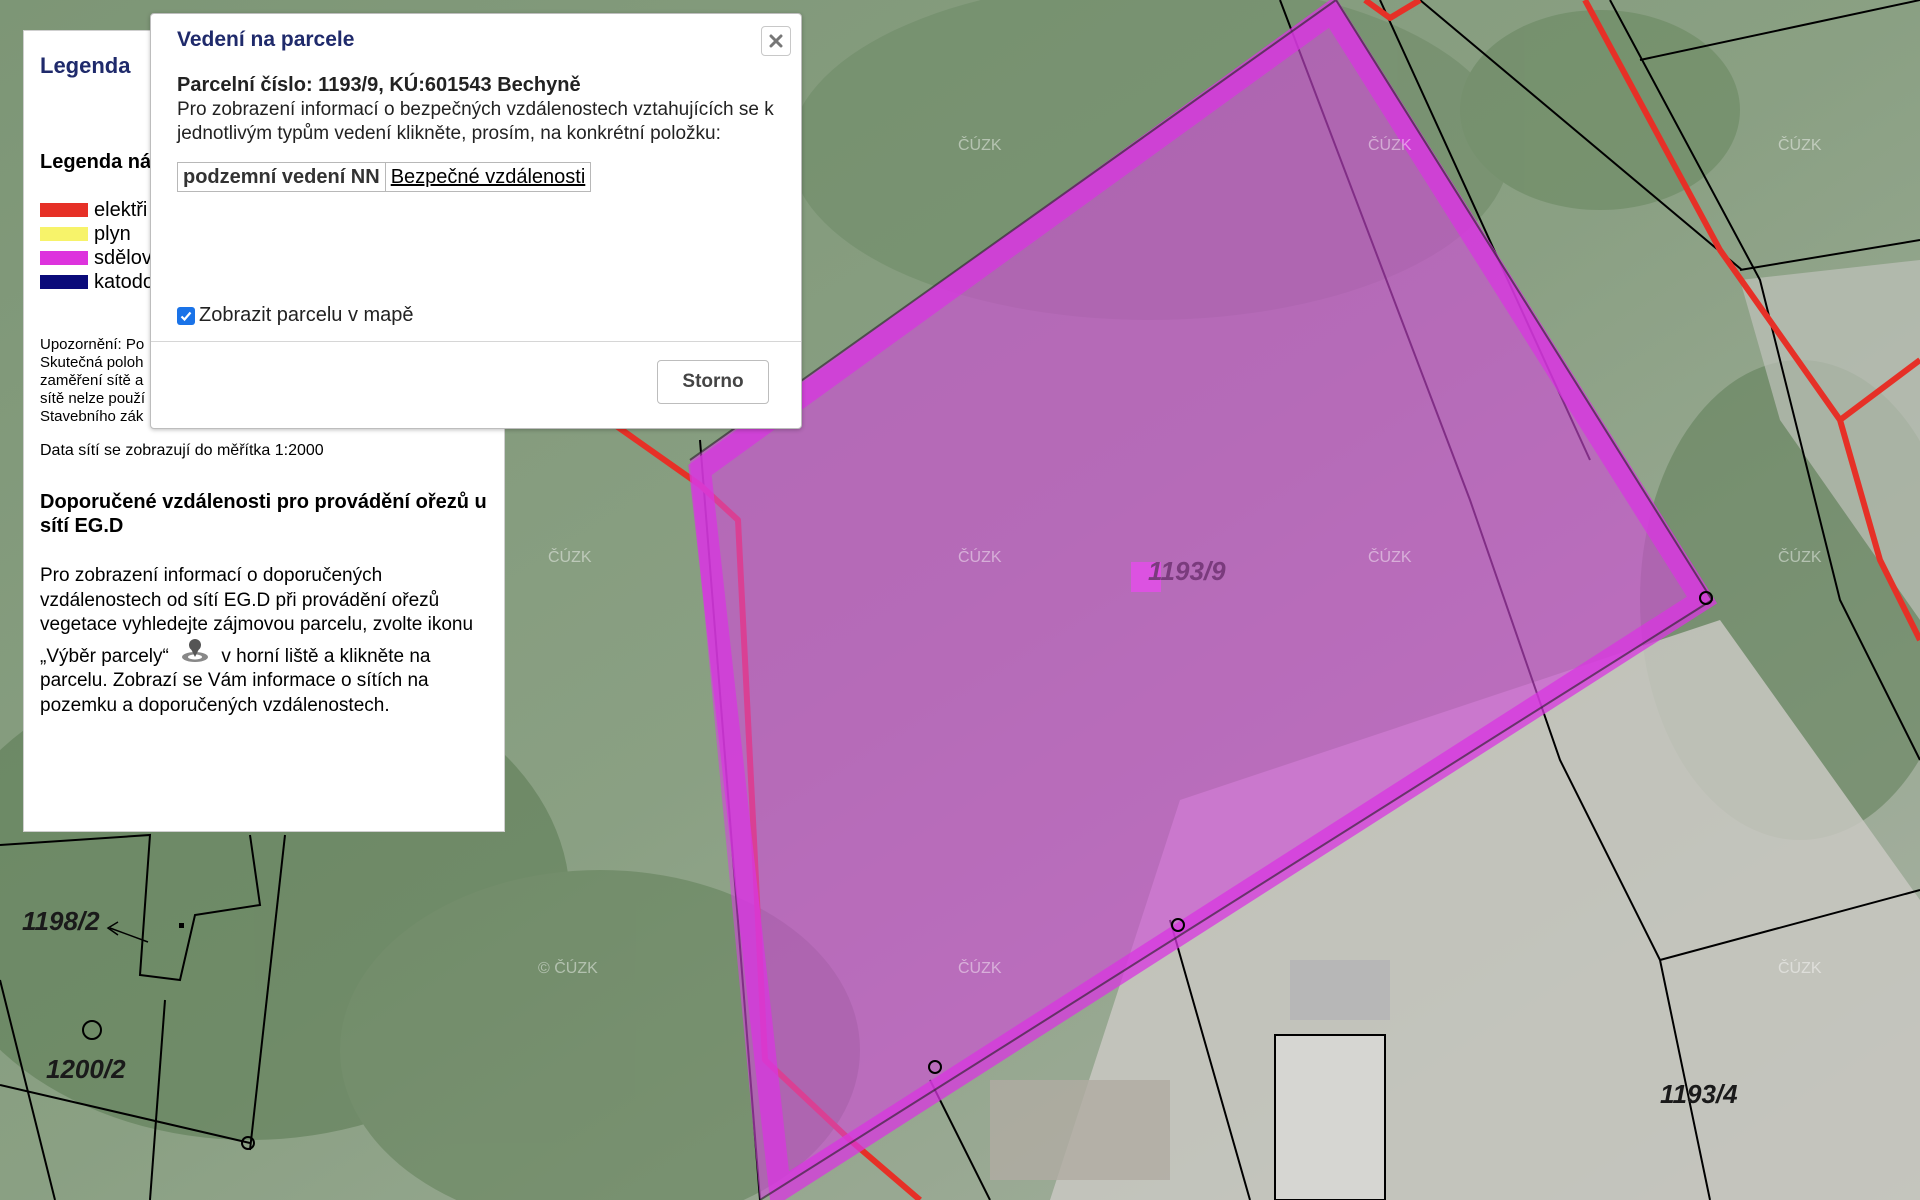  I want to click on table-row: podzemní vedení NN Bezpečné vzdálenosti, so click(384, 177).